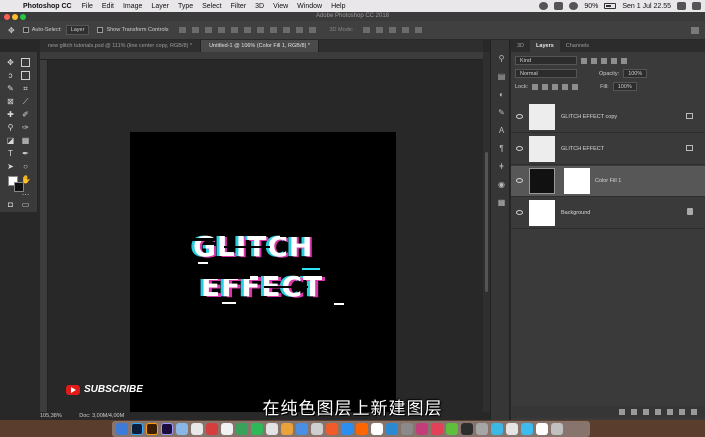  Describe the element at coordinates (257, 429) in the screenshot. I see `facetime-icon` at that location.